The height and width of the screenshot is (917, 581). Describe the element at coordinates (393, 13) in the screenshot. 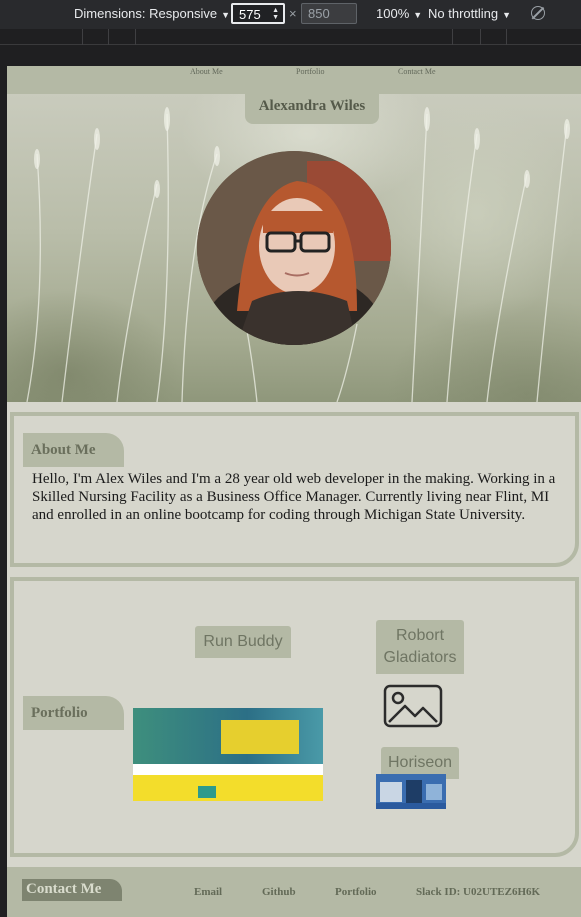

I see `zoom-label: 100%` at that location.